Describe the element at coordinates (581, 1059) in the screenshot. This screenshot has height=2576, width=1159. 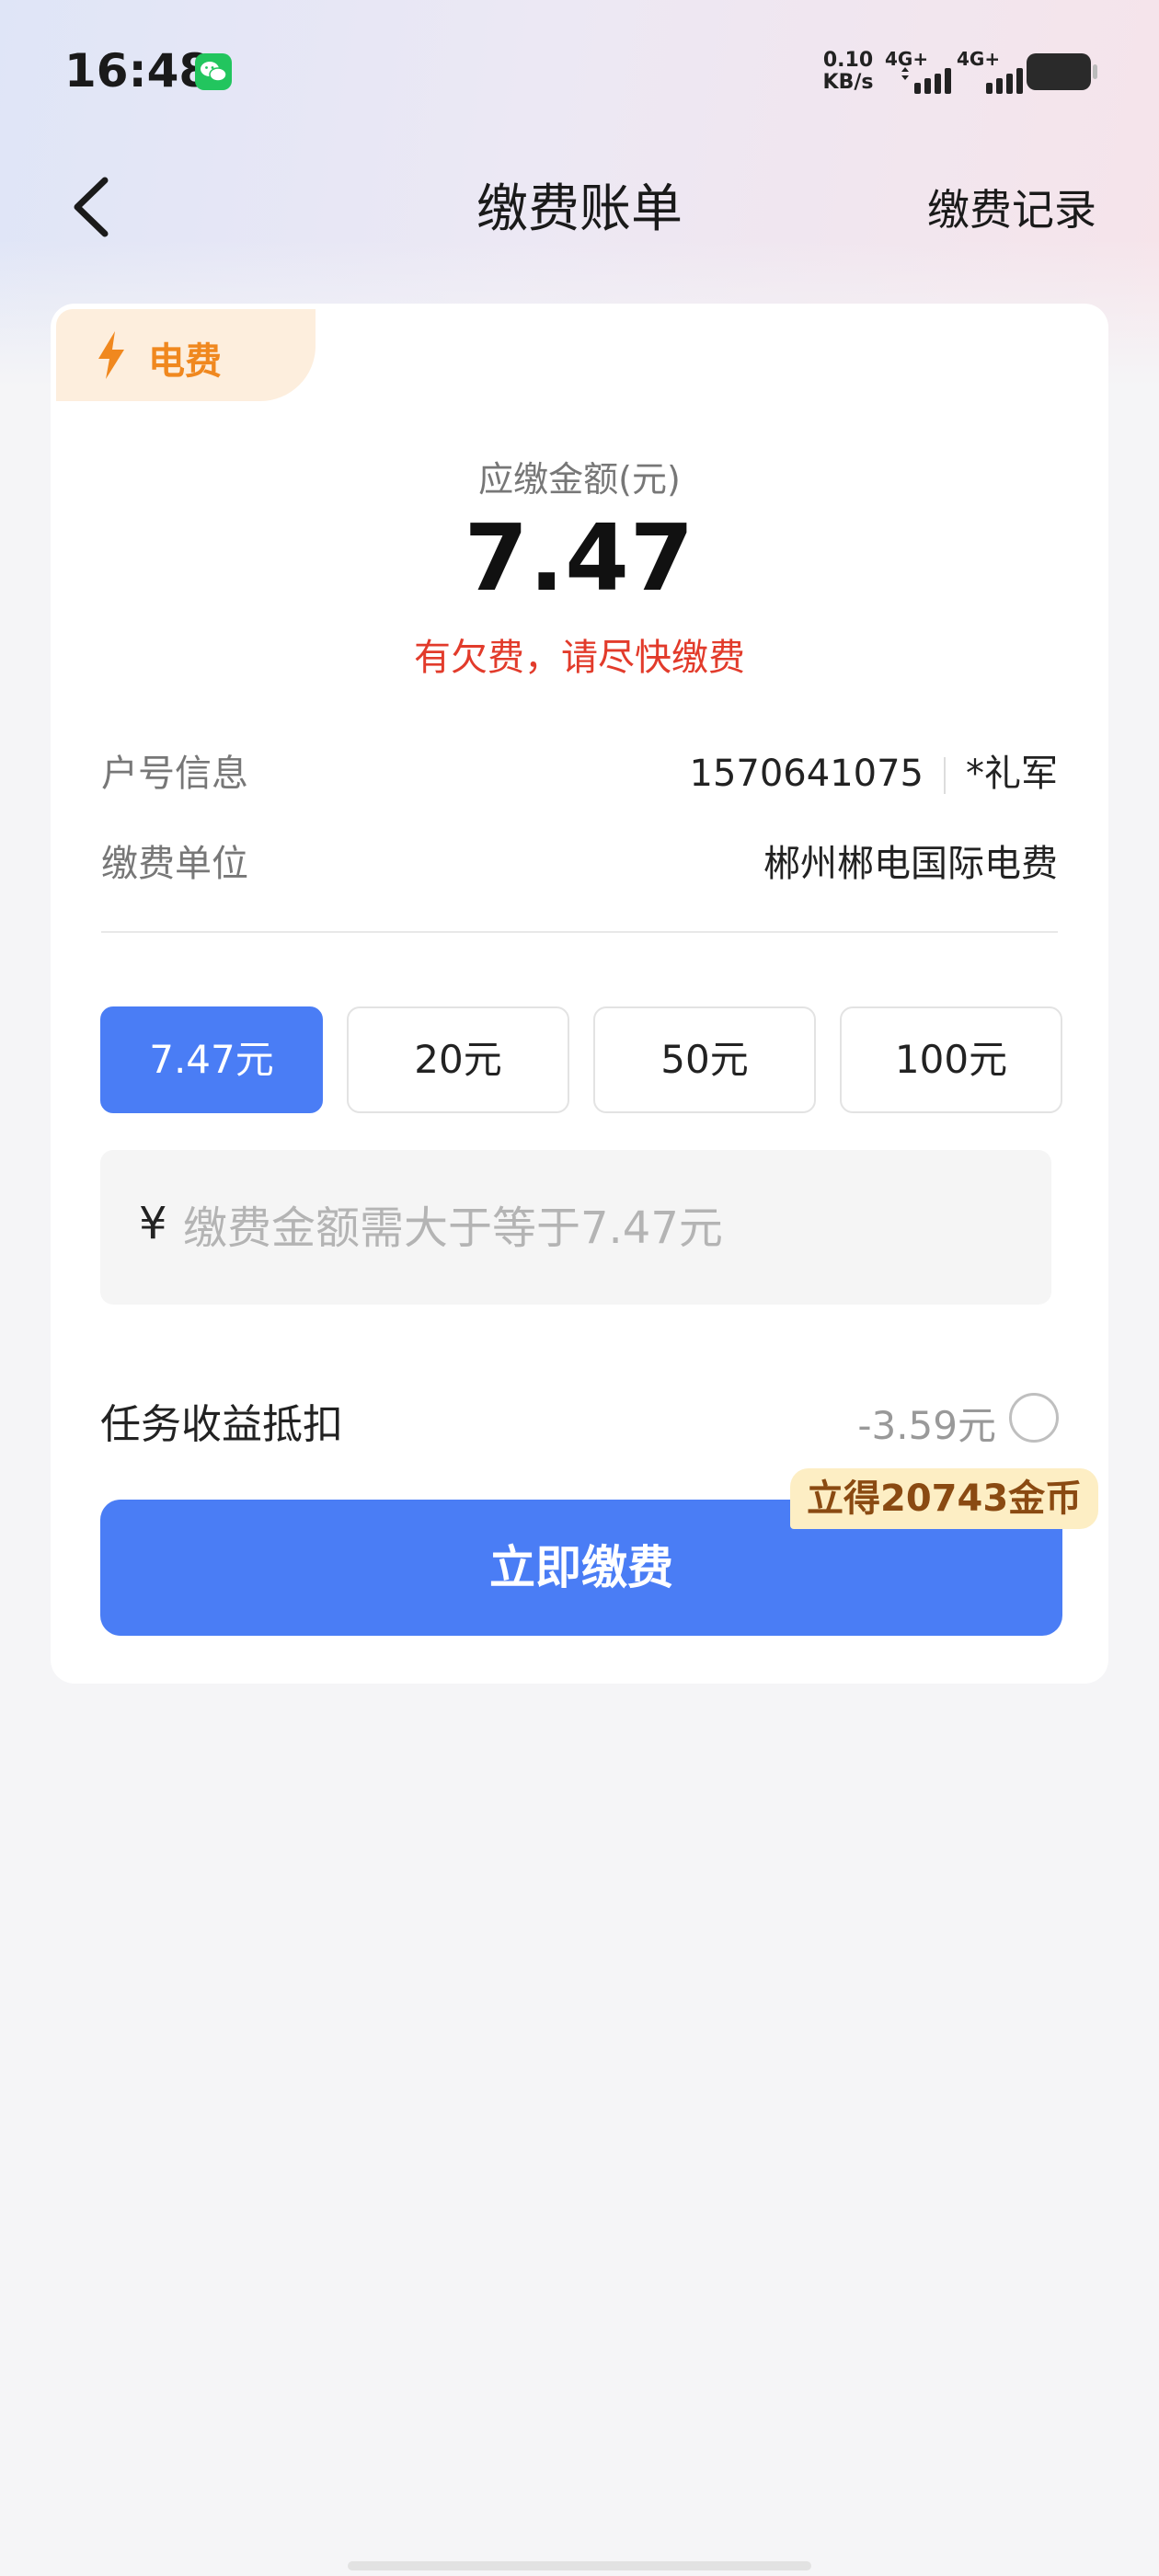
I see `amount-options: 7.47元 20元 50元 100元` at that location.